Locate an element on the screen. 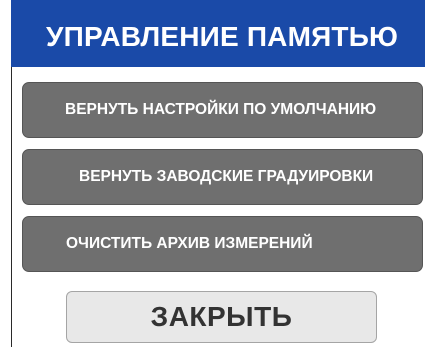  restore-defaults-label: ВЕРНУТЬ НАСТРОЙКИ ПО УМОЛЧАНИЮ is located at coordinates (221, 109).